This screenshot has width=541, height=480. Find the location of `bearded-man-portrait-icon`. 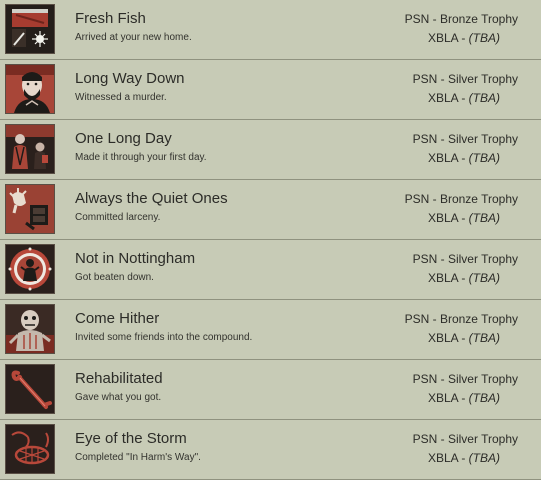

bearded-man-portrait-icon is located at coordinates (30, 89).